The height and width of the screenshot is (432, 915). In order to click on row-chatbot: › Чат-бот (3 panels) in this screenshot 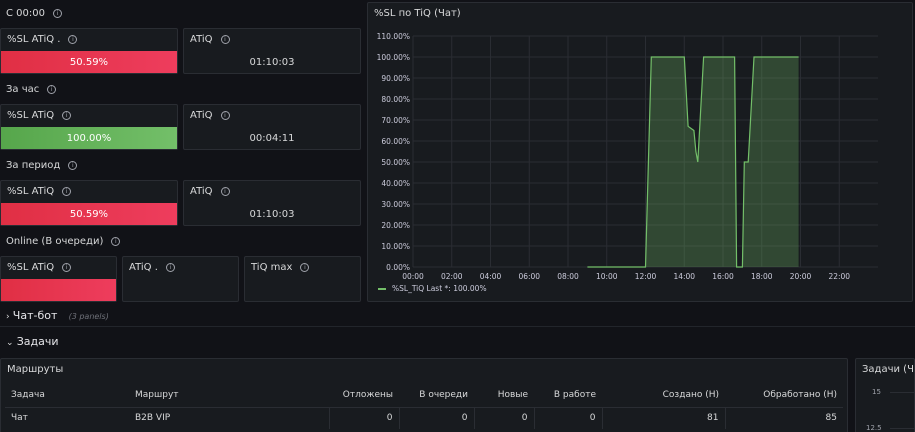, I will do `click(57, 315)`.